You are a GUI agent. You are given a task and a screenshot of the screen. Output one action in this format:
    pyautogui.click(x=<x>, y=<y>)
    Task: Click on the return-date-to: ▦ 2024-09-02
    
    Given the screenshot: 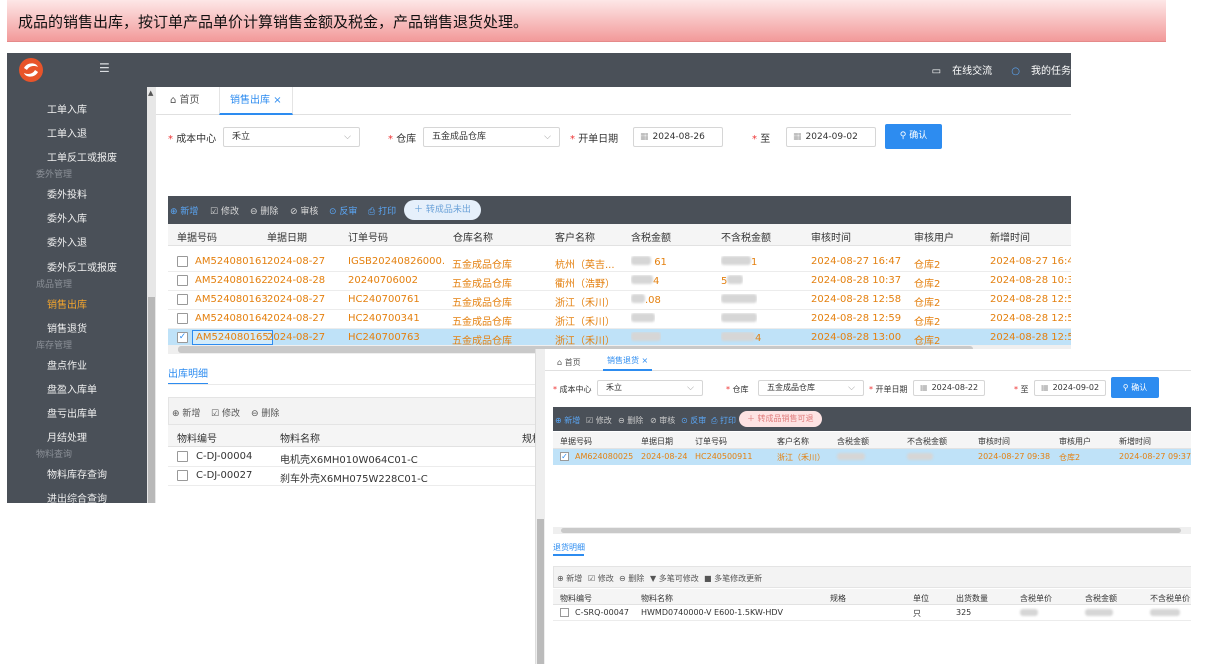 What is the action you would take?
    pyautogui.click(x=1070, y=388)
    